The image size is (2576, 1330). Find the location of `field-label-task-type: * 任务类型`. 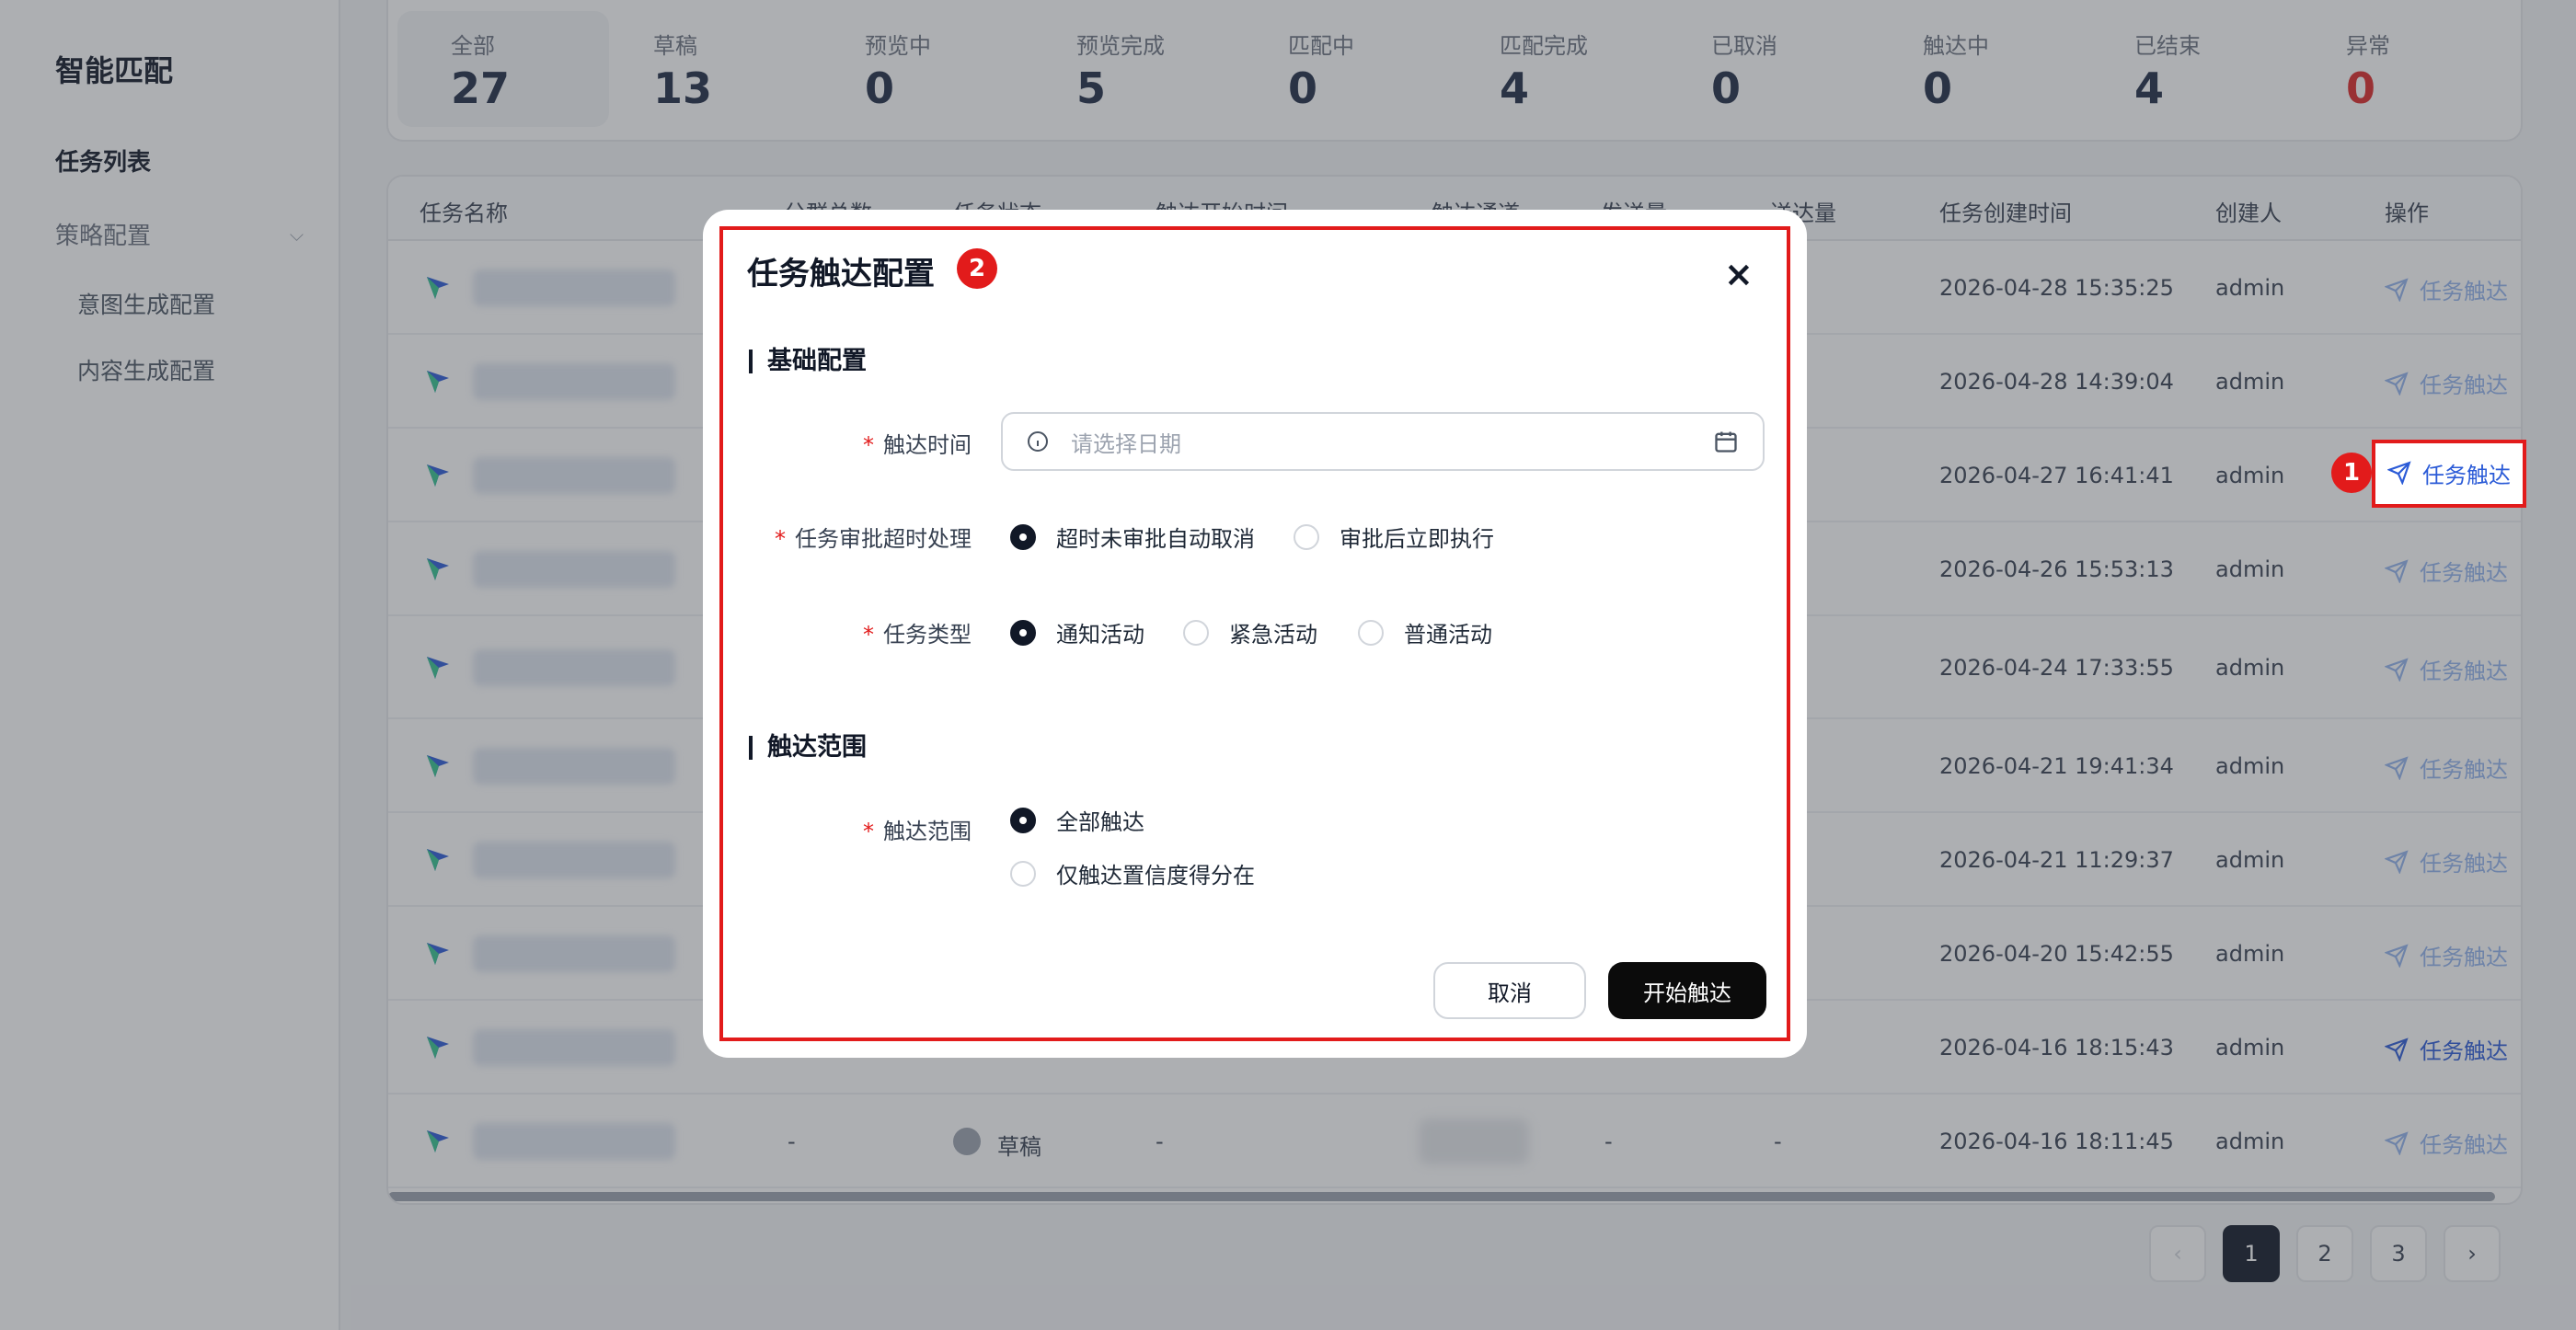

field-label-task-type: * 任务类型 is located at coordinates (837, 634).